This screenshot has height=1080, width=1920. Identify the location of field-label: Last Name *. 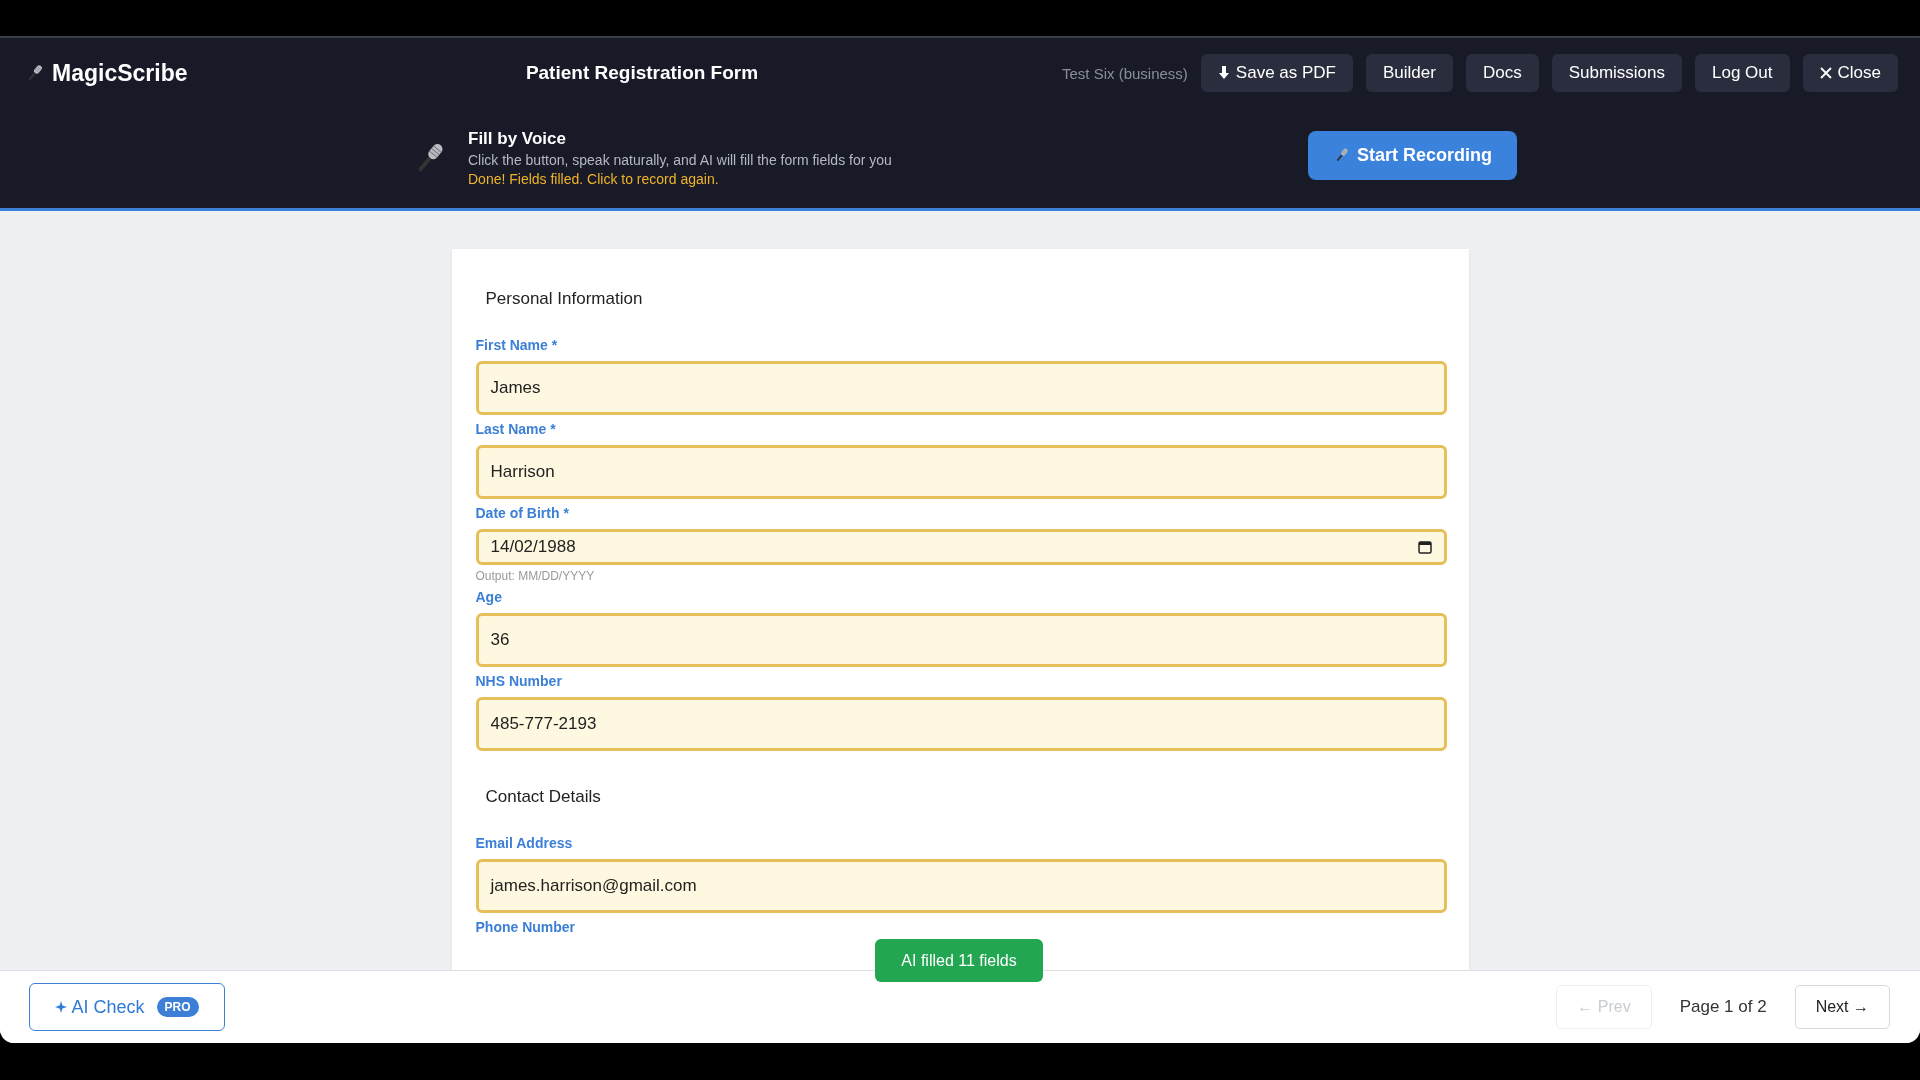
(516, 429).